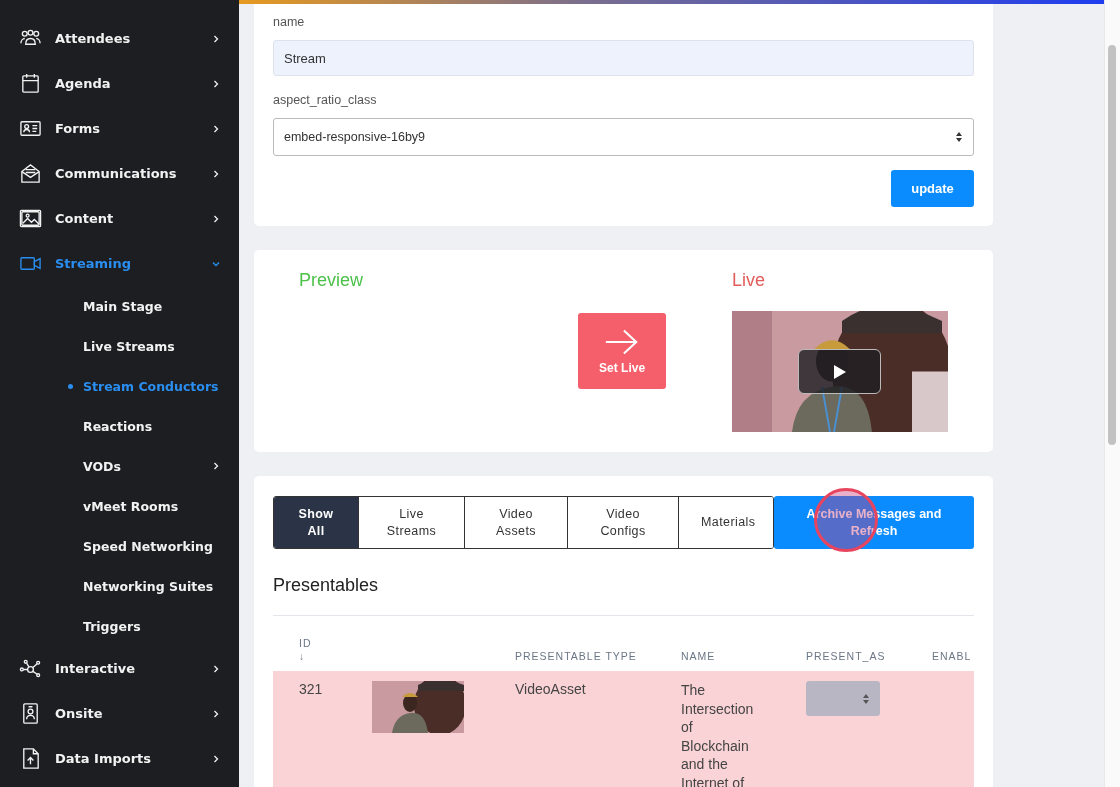 This screenshot has height=787, width=1120. I want to click on nav-item: Onsite, so click(119, 713).